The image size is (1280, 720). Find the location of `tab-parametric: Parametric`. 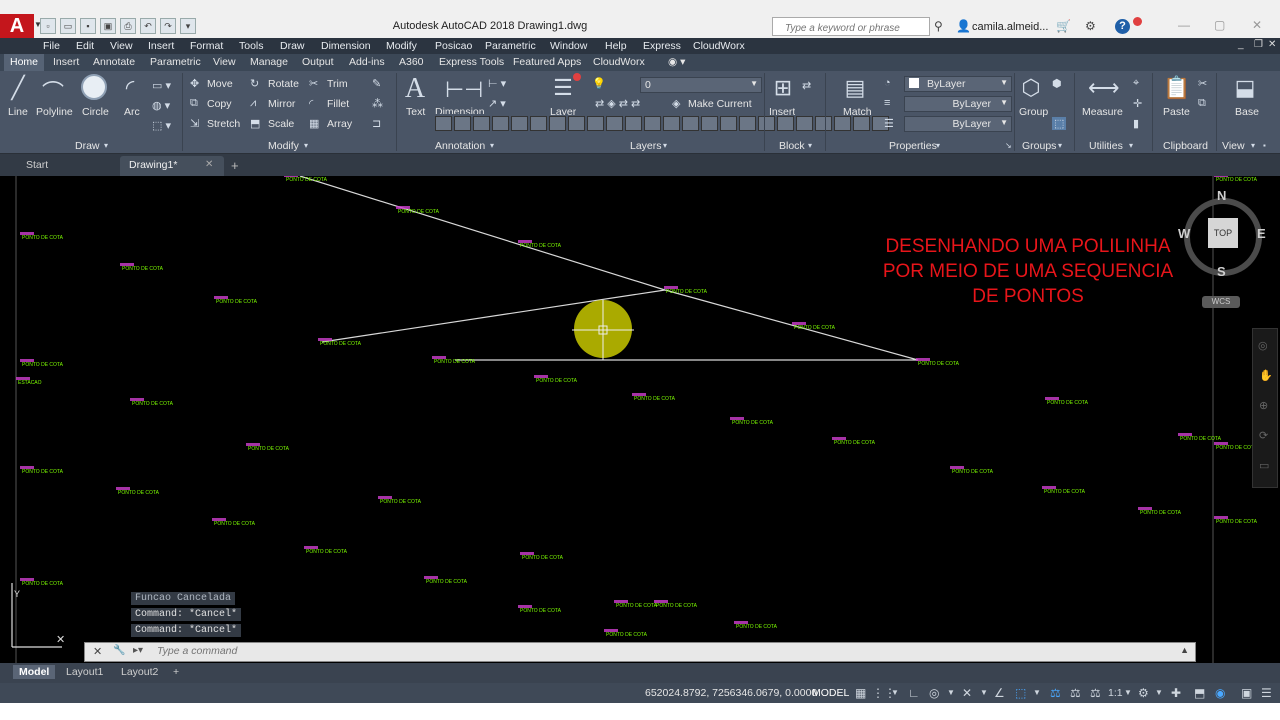

tab-parametric: Parametric is located at coordinates (175, 62).